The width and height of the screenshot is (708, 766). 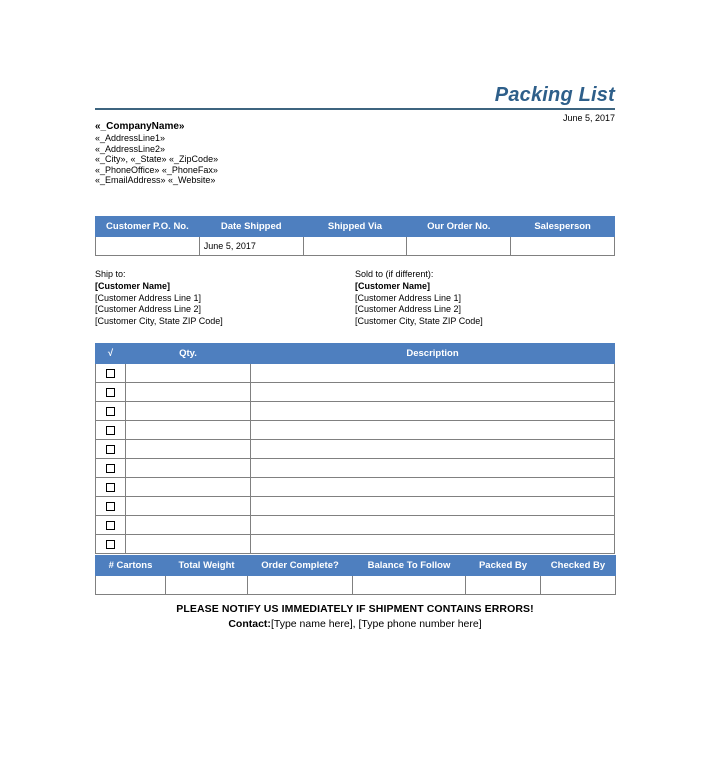 What do you see at coordinates (409, 585) in the screenshot?
I see `balance-to-follow-field` at bounding box center [409, 585].